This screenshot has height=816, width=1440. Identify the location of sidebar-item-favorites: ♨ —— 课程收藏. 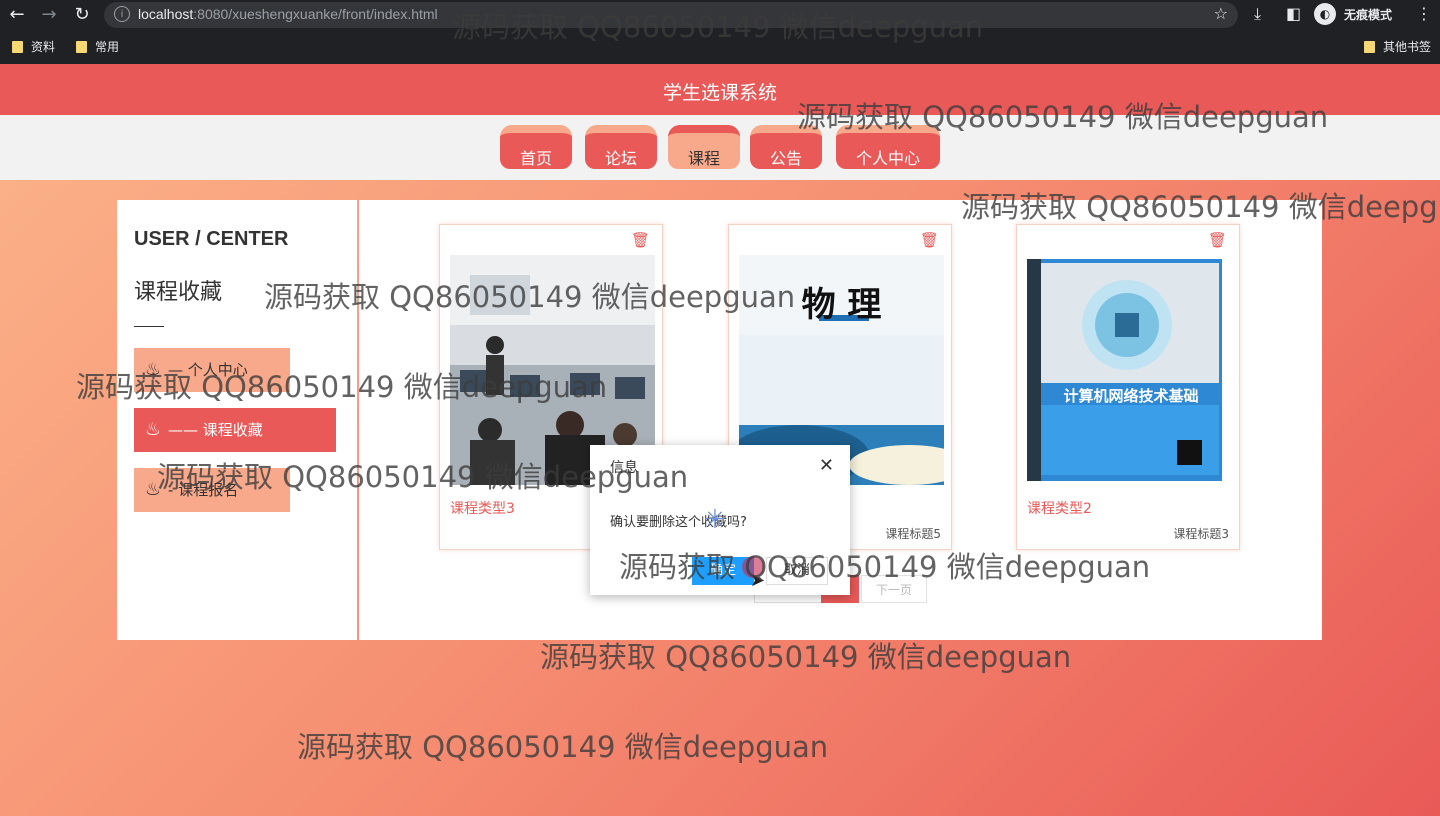
(235, 430).